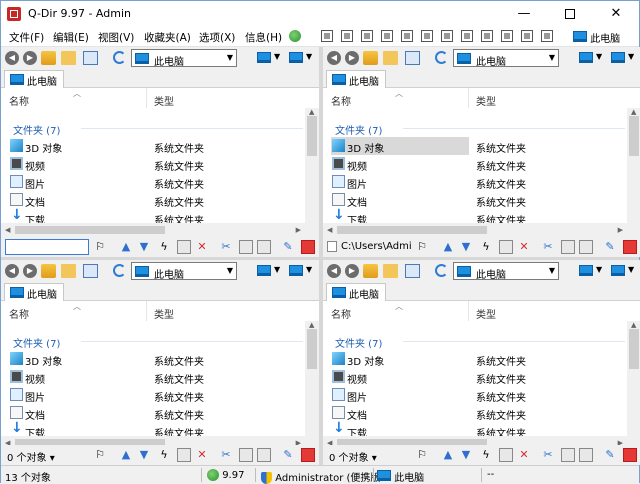  What do you see at coordinates (481, 359) in the screenshot?
I see `list-item: 3D 对象 系统文件夹` at bounding box center [481, 359].